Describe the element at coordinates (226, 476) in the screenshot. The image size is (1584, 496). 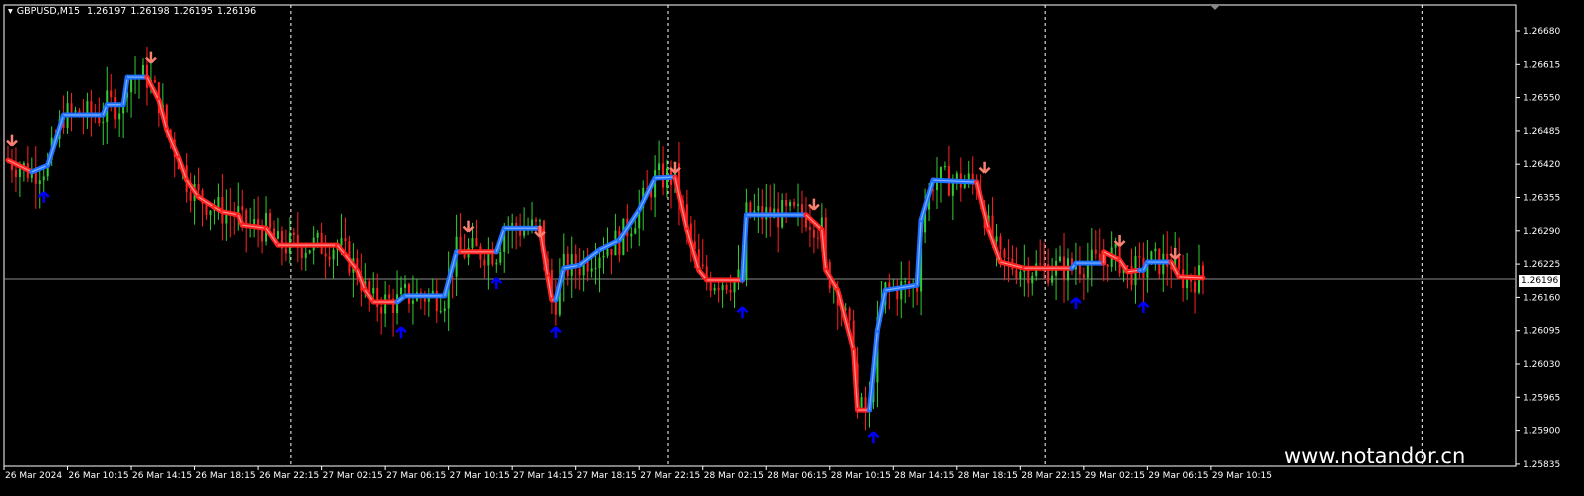
I see `x-tick-label: 26 Mar 18:15` at that location.